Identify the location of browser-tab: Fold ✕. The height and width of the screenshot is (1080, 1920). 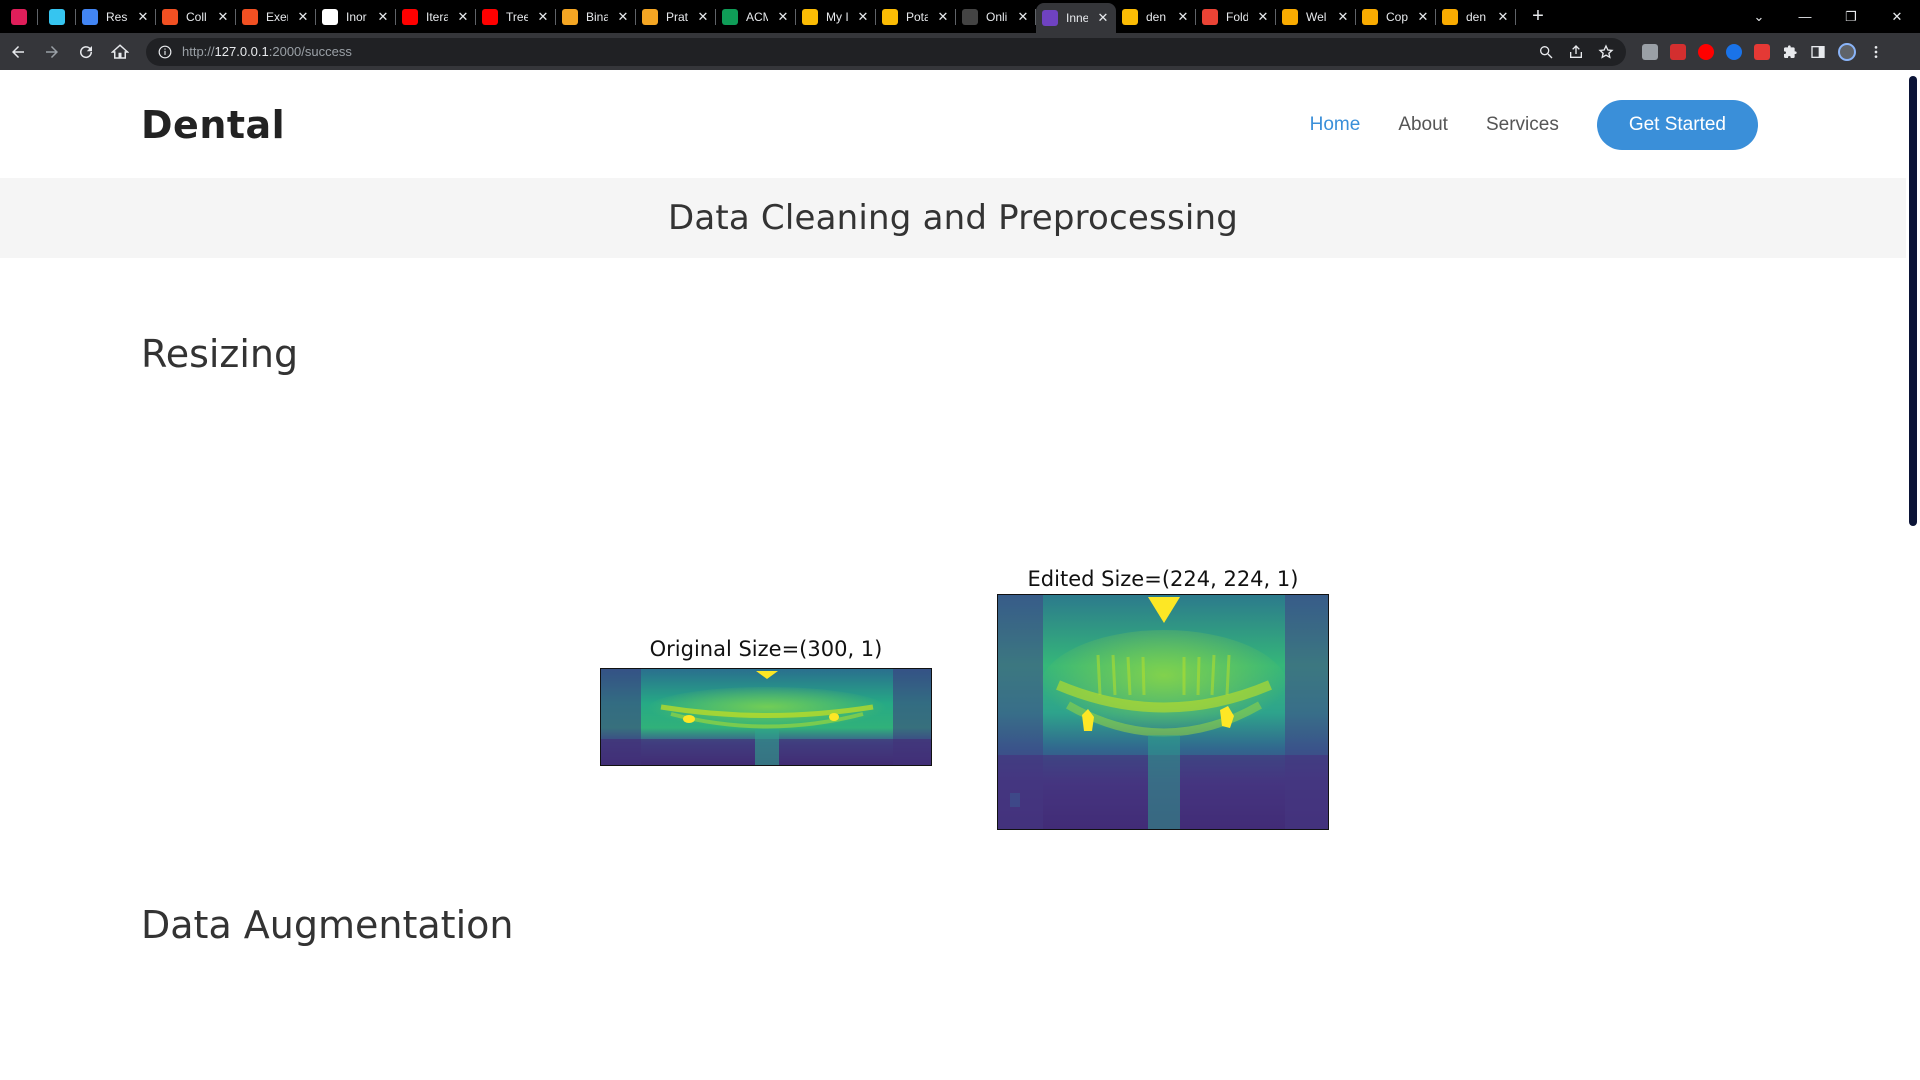
(1236, 16).